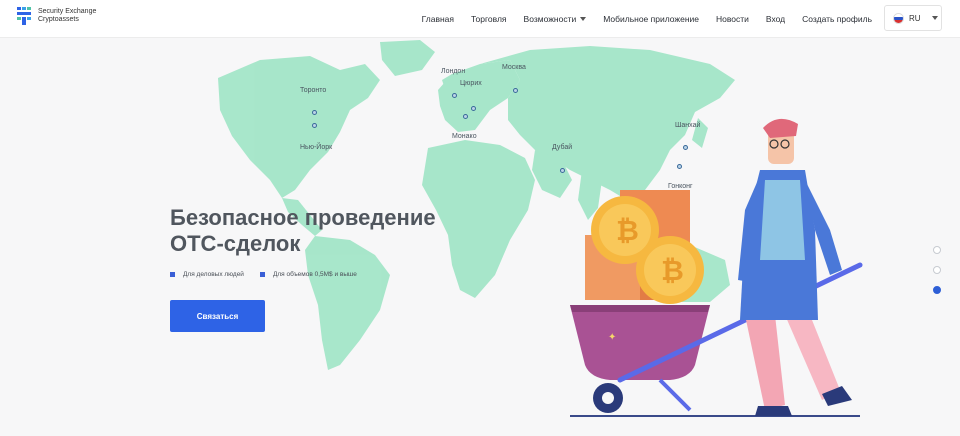 Image resolution: width=960 pixels, height=436 pixels. I want to click on nav-mobile-app: Мобильное приложение, so click(651, 19).